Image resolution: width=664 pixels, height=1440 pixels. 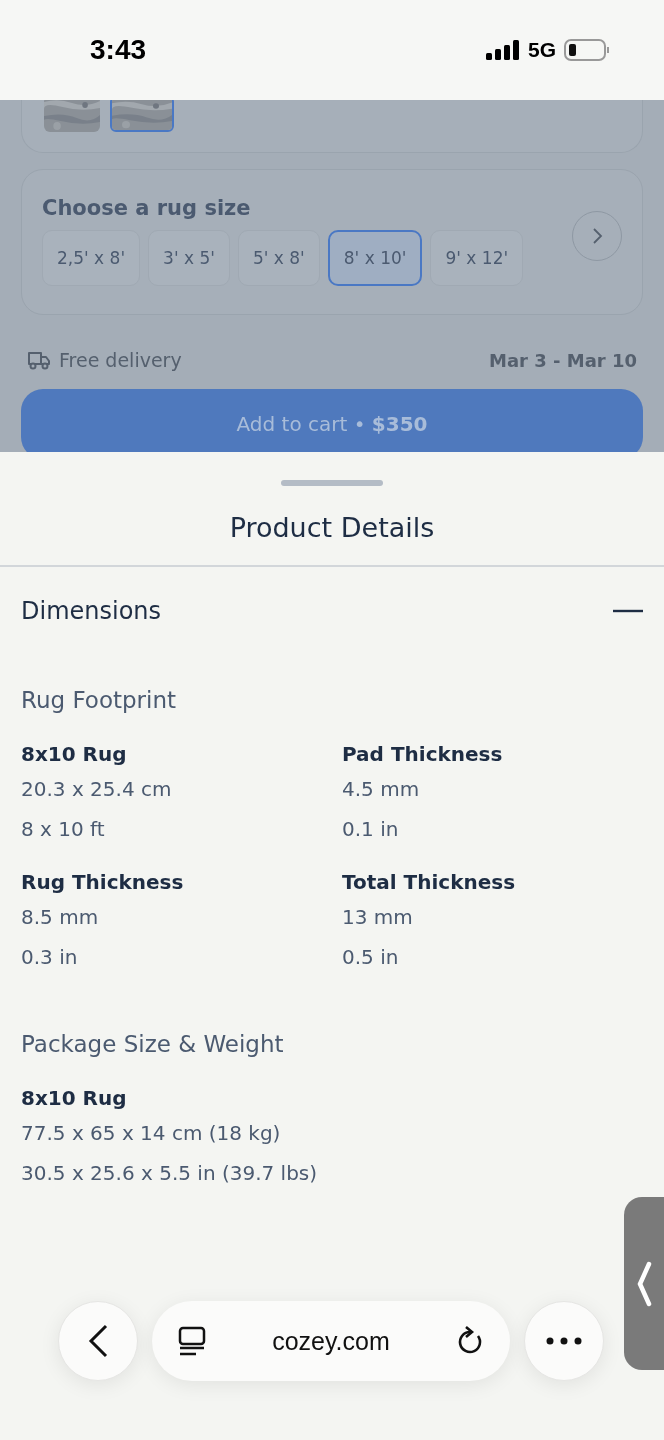 I want to click on spec-label: Pad Thickness, so click(x=423, y=754).